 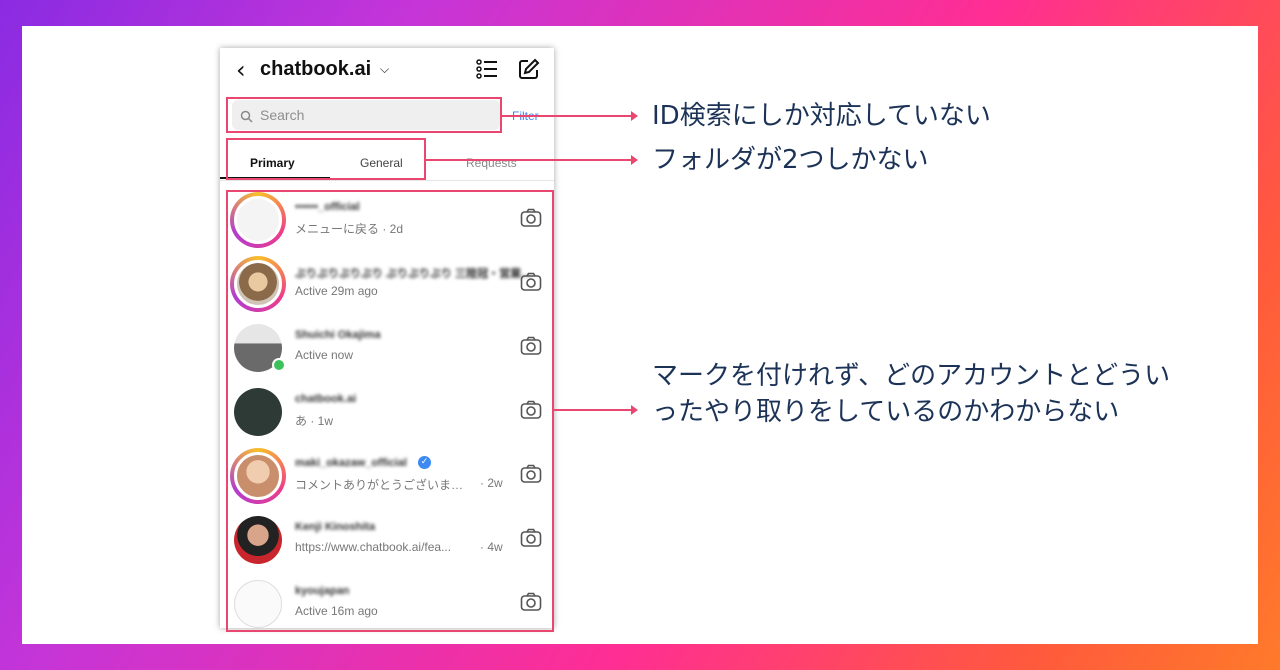 I want to click on list-icon, so click(x=487, y=71).